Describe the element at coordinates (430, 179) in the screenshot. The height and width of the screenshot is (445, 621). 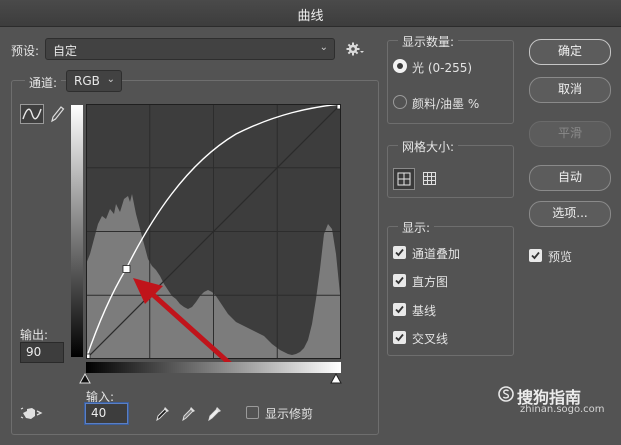
I see `grid-detailed-icon` at that location.